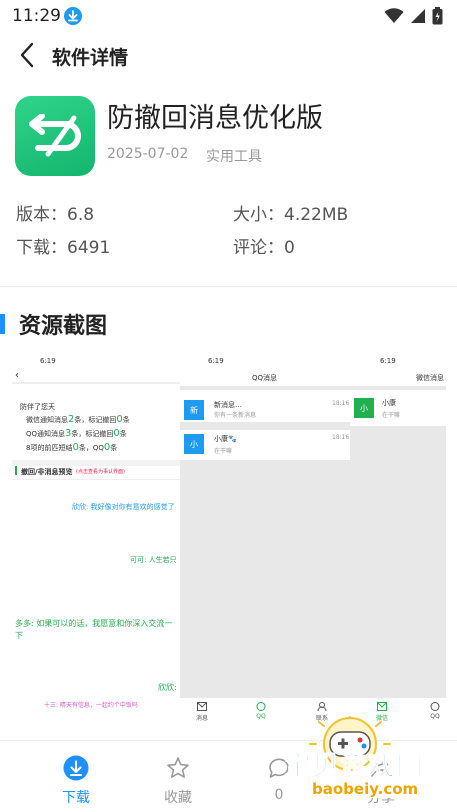 The image size is (457, 812). What do you see at coordinates (223, 451) in the screenshot?
I see `shot2-chat2-sub: 在干嘛` at bounding box center [223, 451].